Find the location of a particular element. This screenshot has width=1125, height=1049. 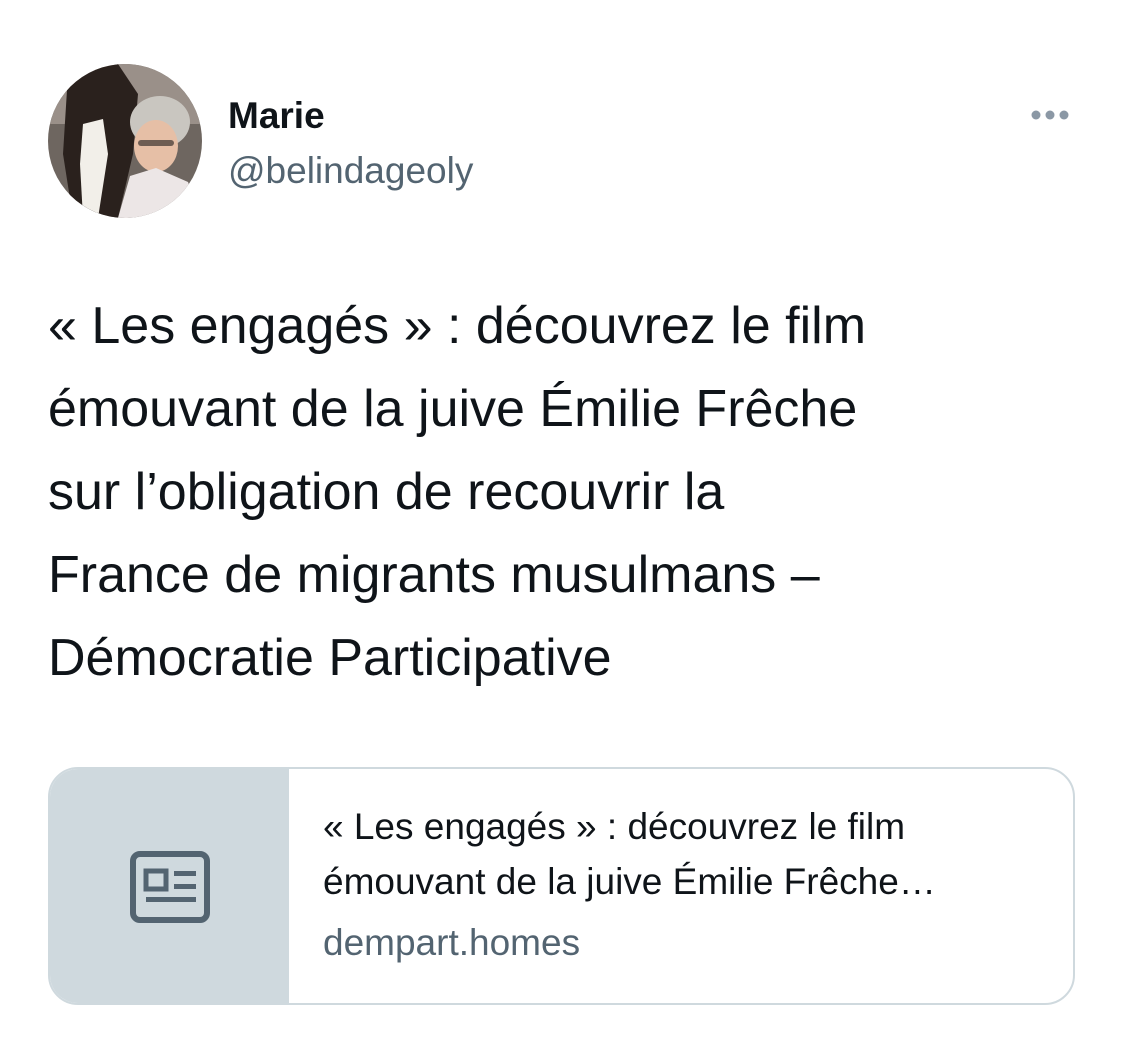

avatar-photo is located at coordinates (125, 141).